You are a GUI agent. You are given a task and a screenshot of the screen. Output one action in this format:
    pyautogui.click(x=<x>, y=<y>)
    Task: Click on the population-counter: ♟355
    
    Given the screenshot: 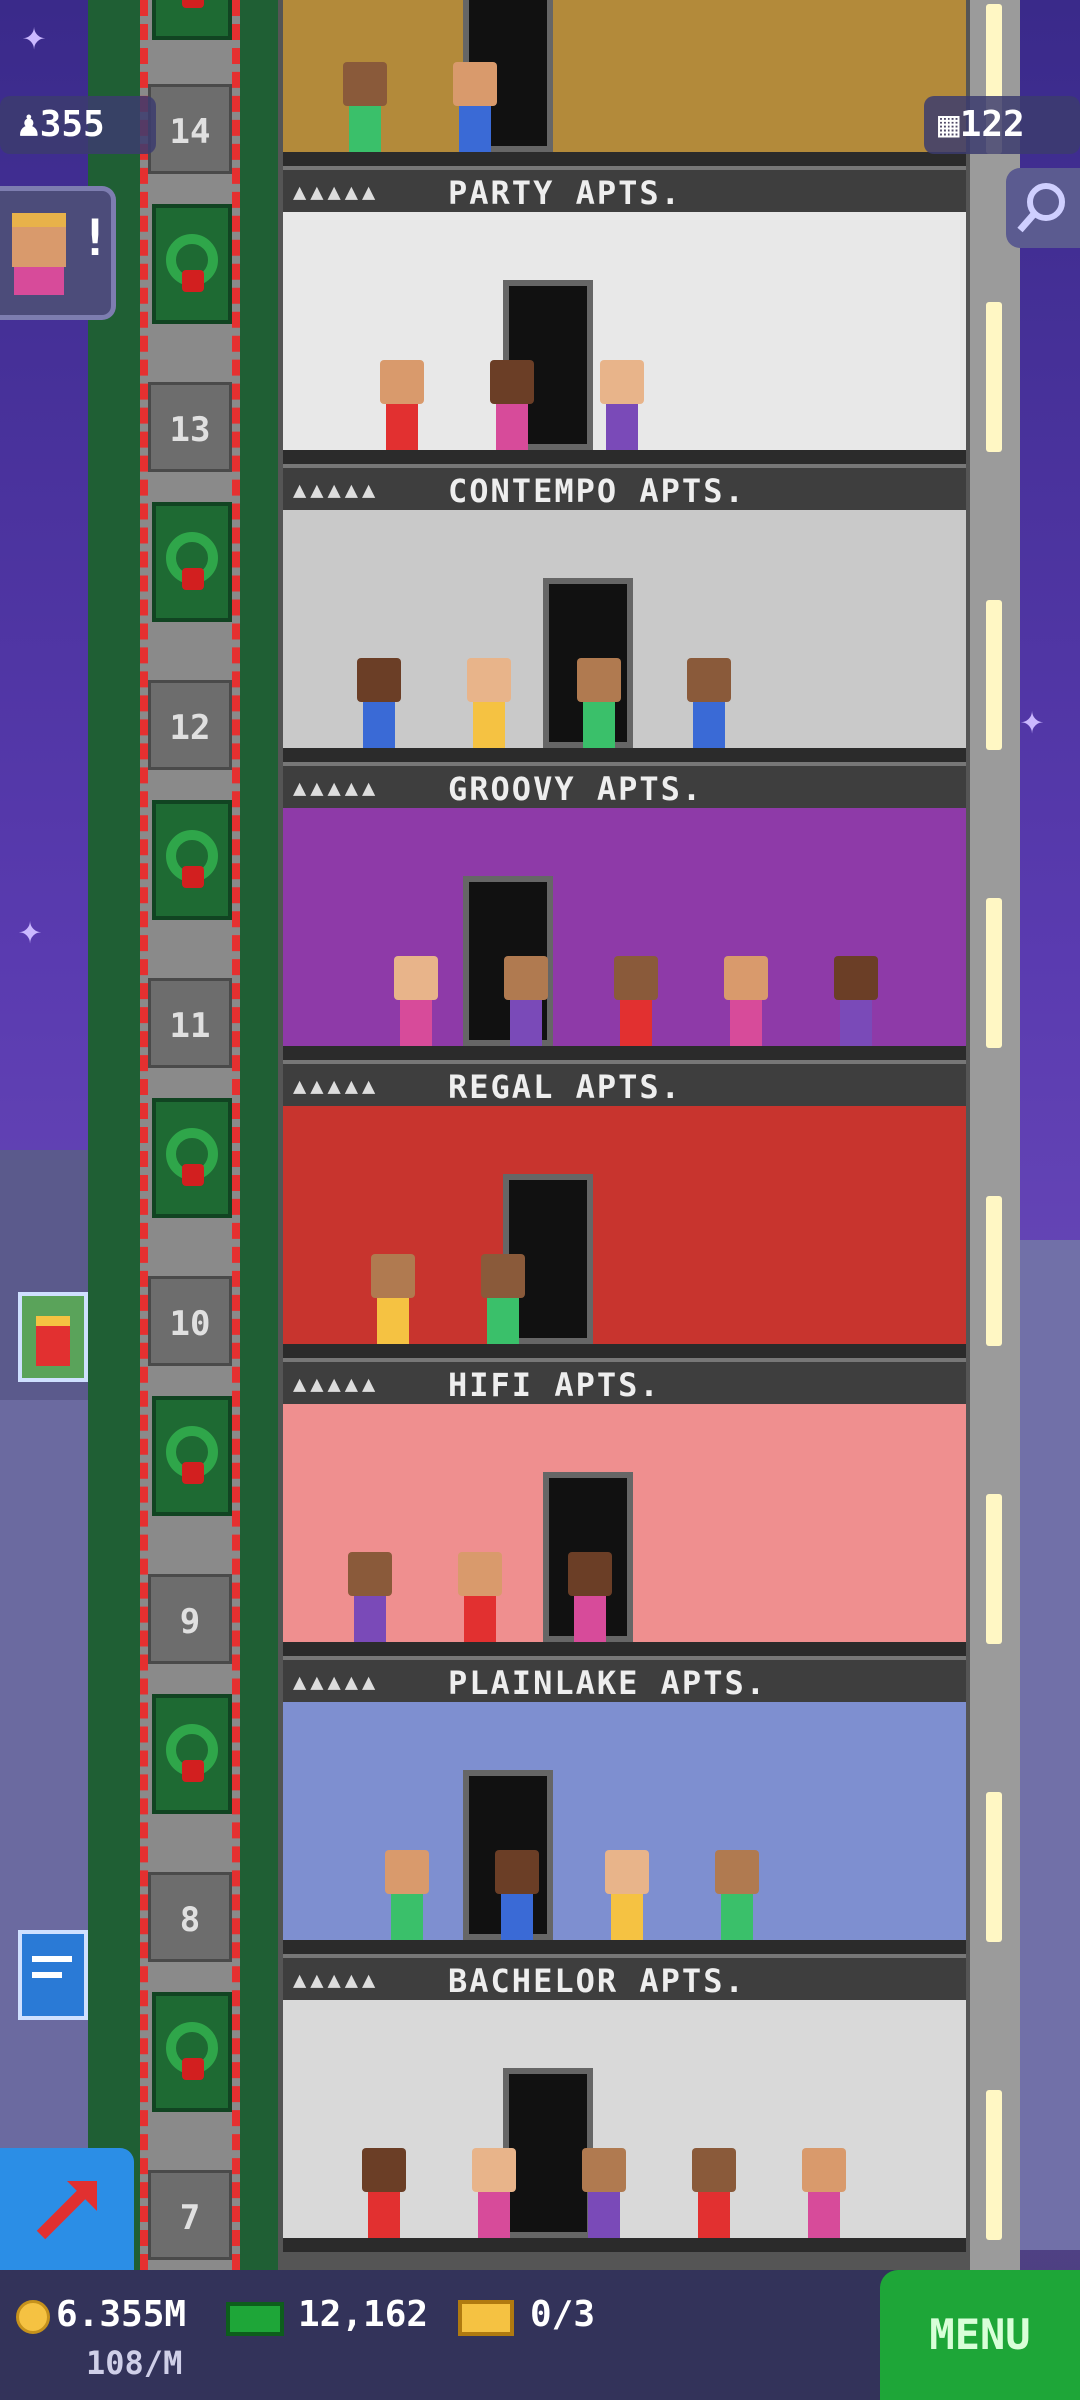 What is the action you would take?
    pyautogui.click(x=78, y=125)
    